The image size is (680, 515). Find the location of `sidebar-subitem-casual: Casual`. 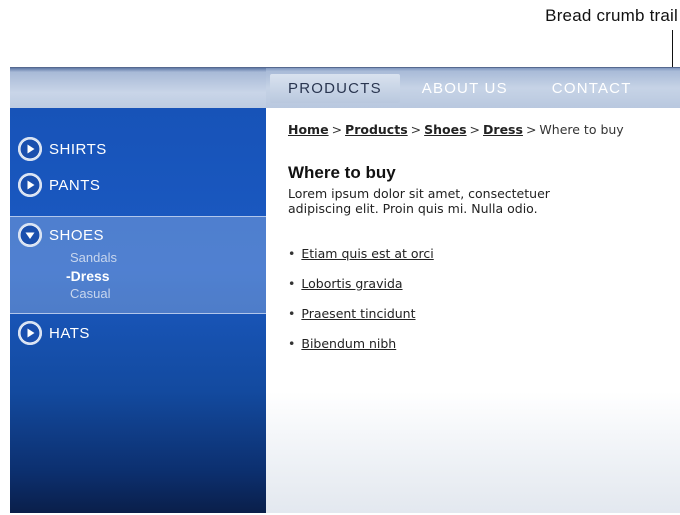

sidebar-subitem-casual: Casual is located at coordinates (90, 293).